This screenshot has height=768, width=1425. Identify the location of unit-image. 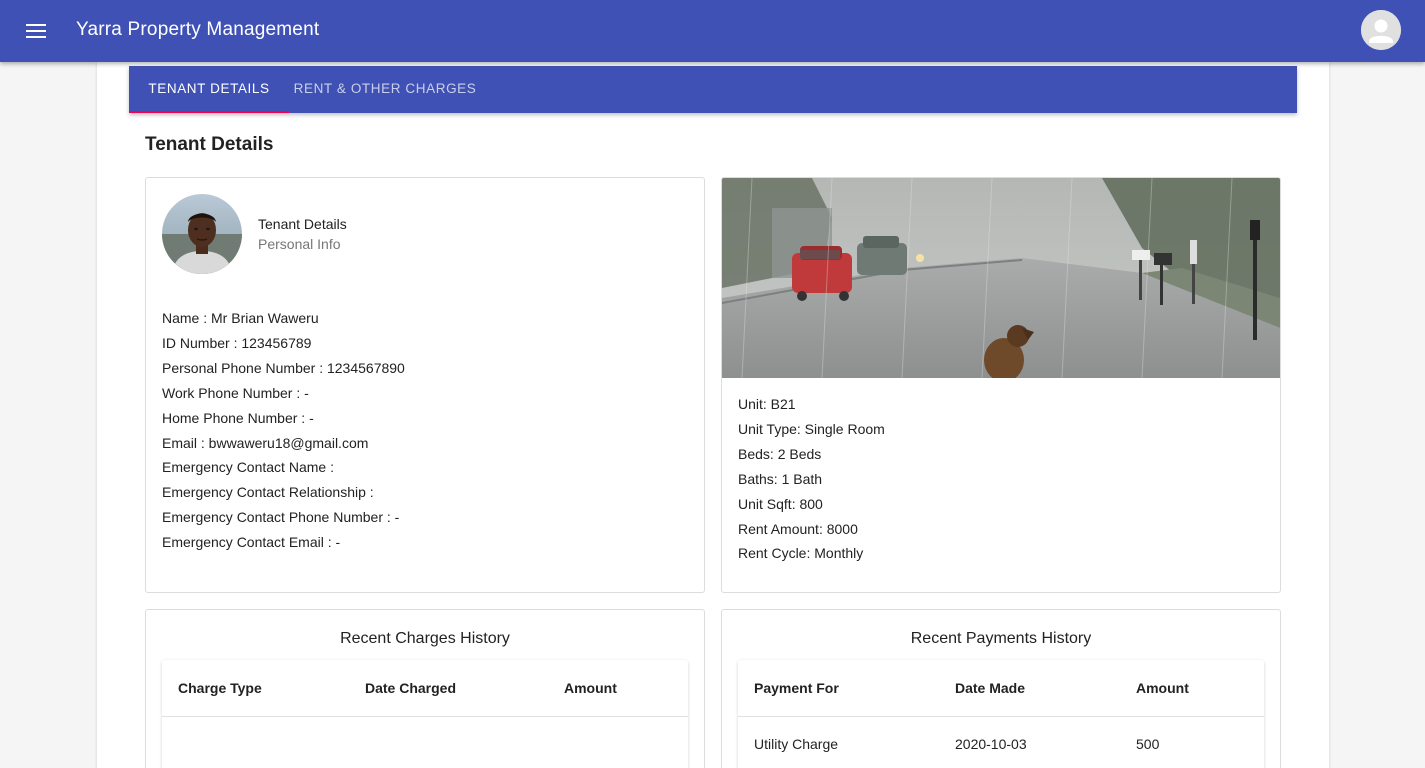
(1001, 278).